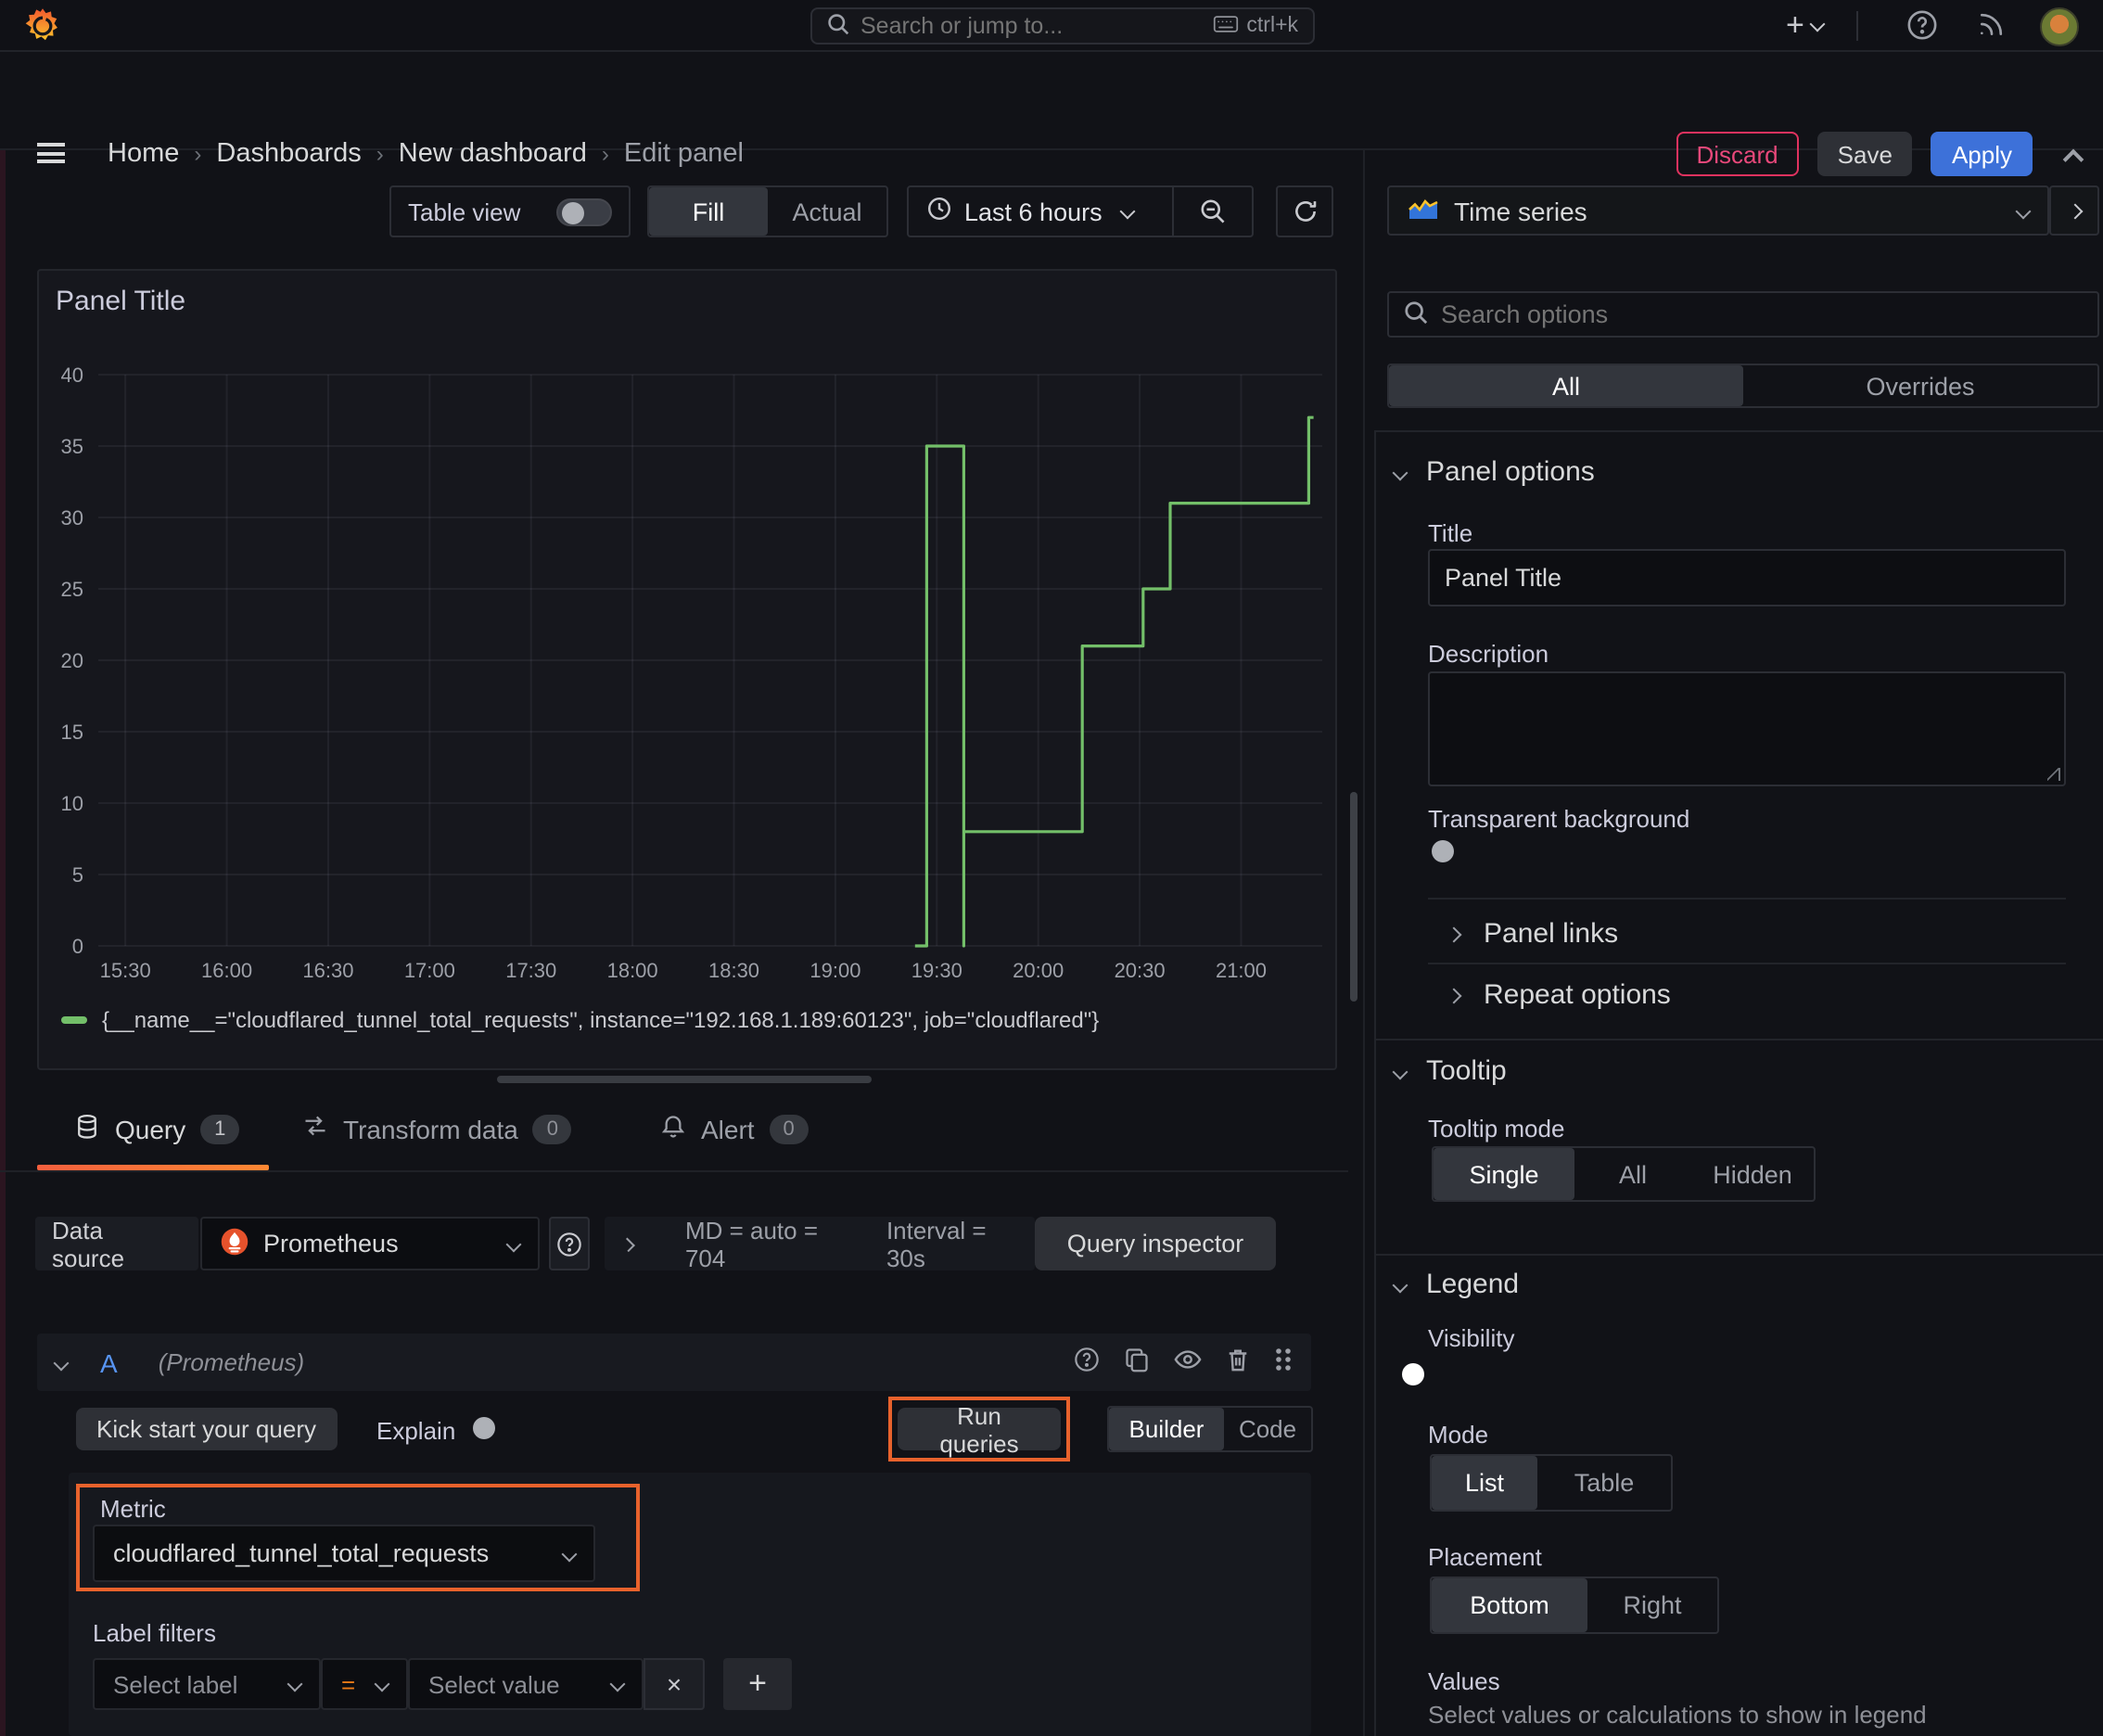 The image size is (2103, 1736). I want to click on breadcrumb-home: Home, so click(143, 154).